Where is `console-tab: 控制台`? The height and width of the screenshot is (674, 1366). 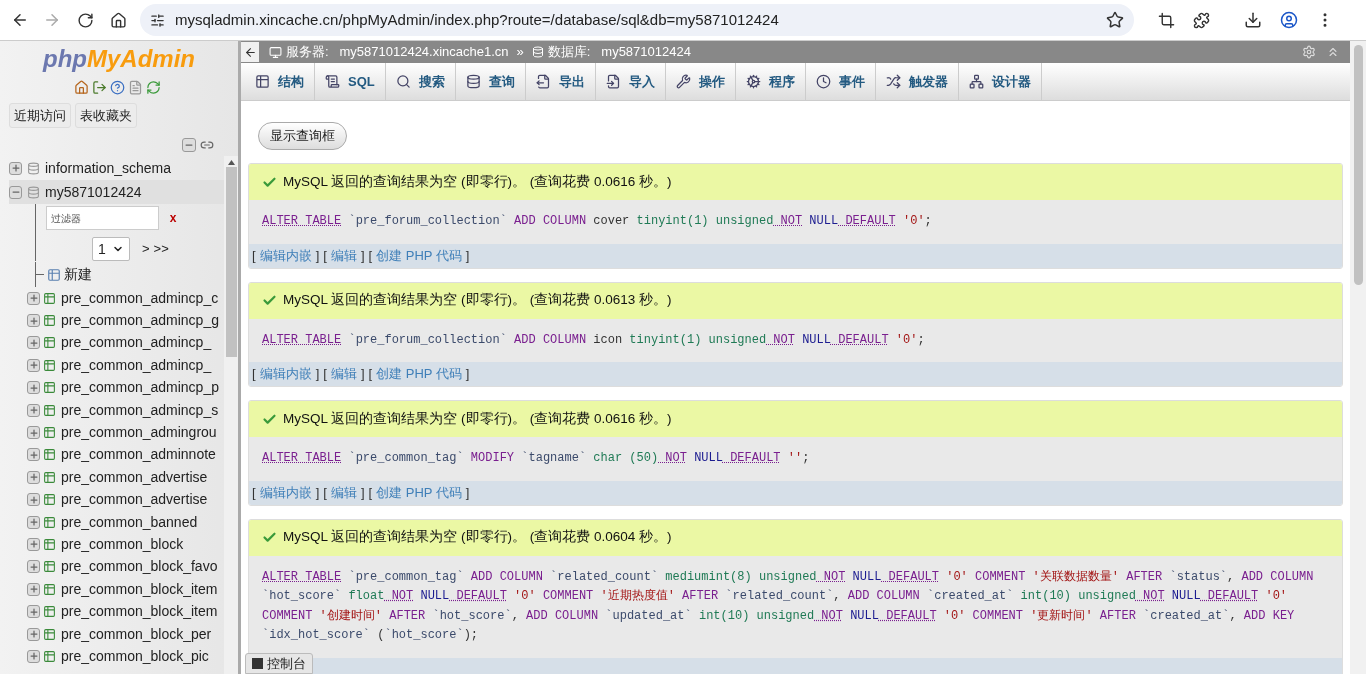
console-tab: 控制台 is located at coordinates (279, 663).